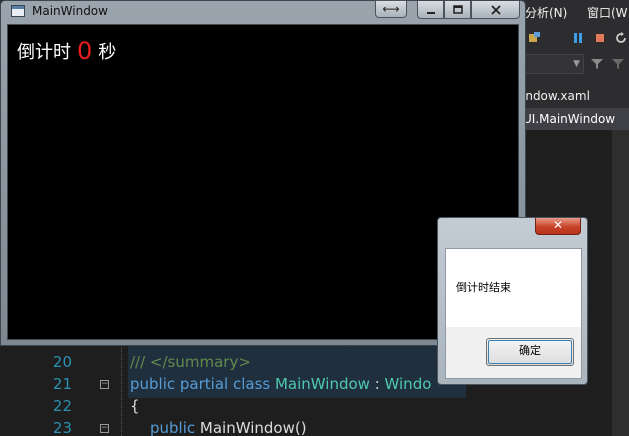 The height and width of the screenshot is (436, 629). I want to click on breadcrumb-label: UI.MainWindow, so click(569, 119).